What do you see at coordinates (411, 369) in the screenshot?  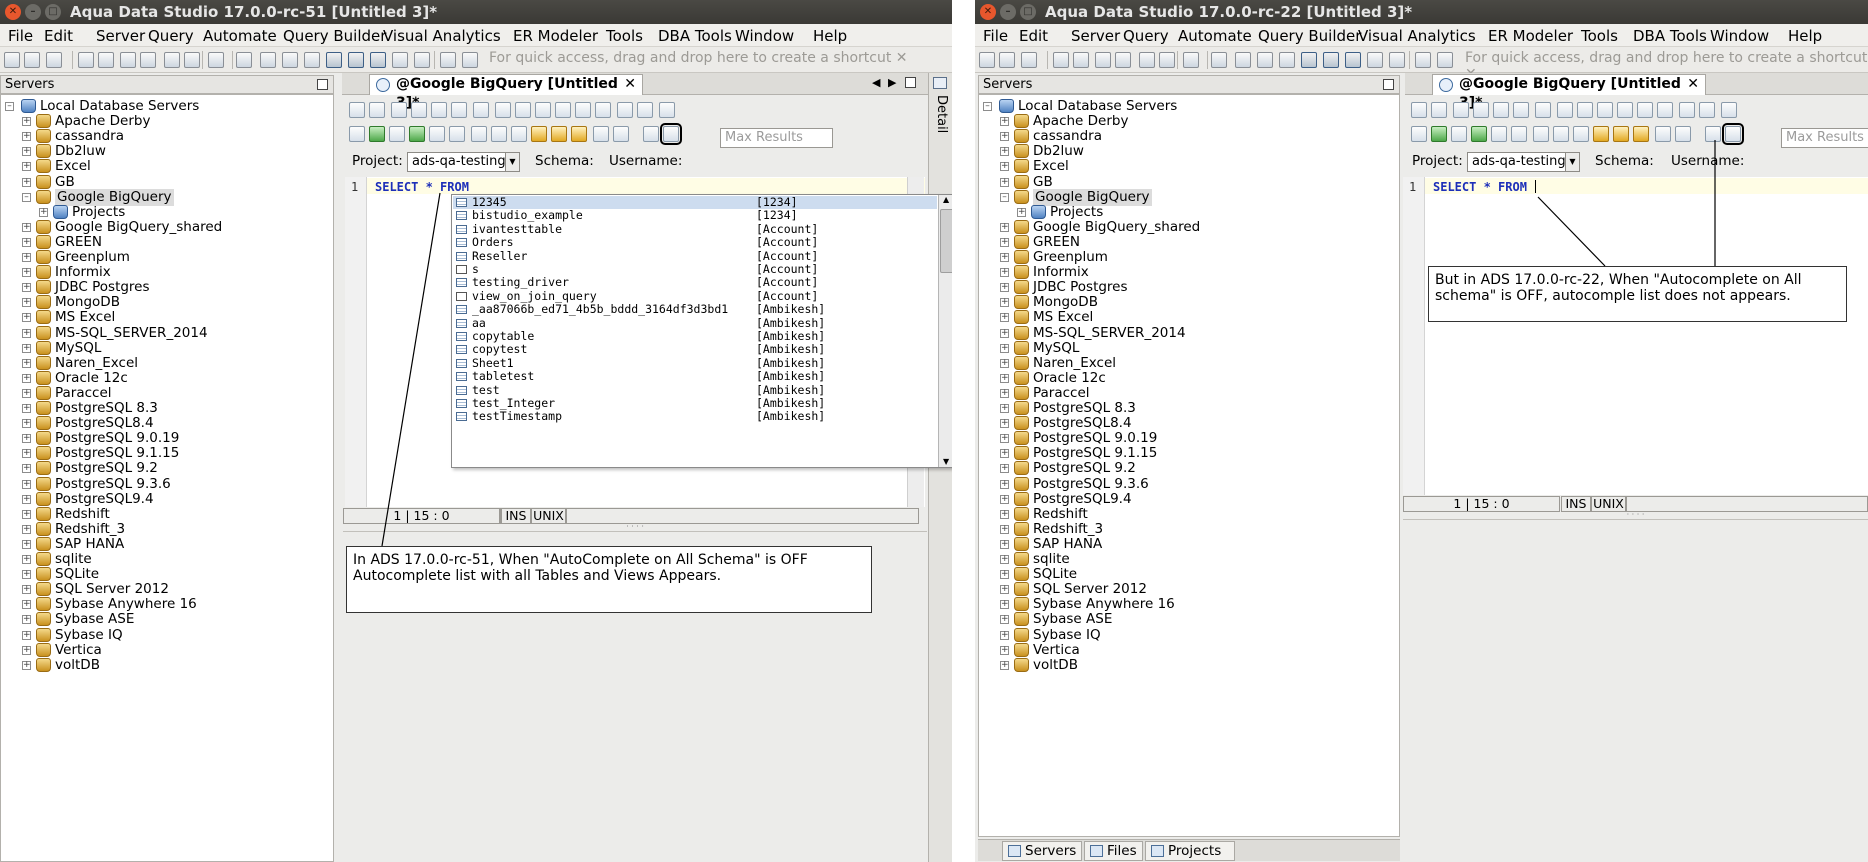 I see `left-annotation-line` at bounding box center [411, 369].